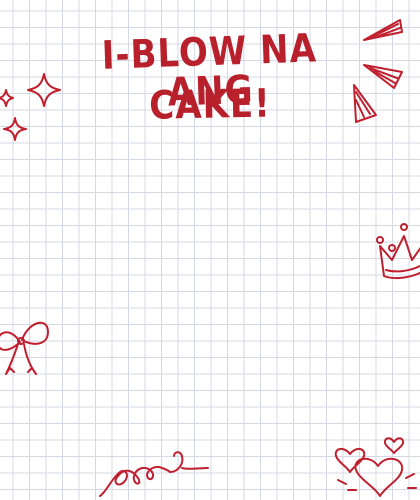 This screenshot has height=500, width=420. Describe the element at coordinates (398, 251) in the screenshot. I see `crown-icon` at that location.